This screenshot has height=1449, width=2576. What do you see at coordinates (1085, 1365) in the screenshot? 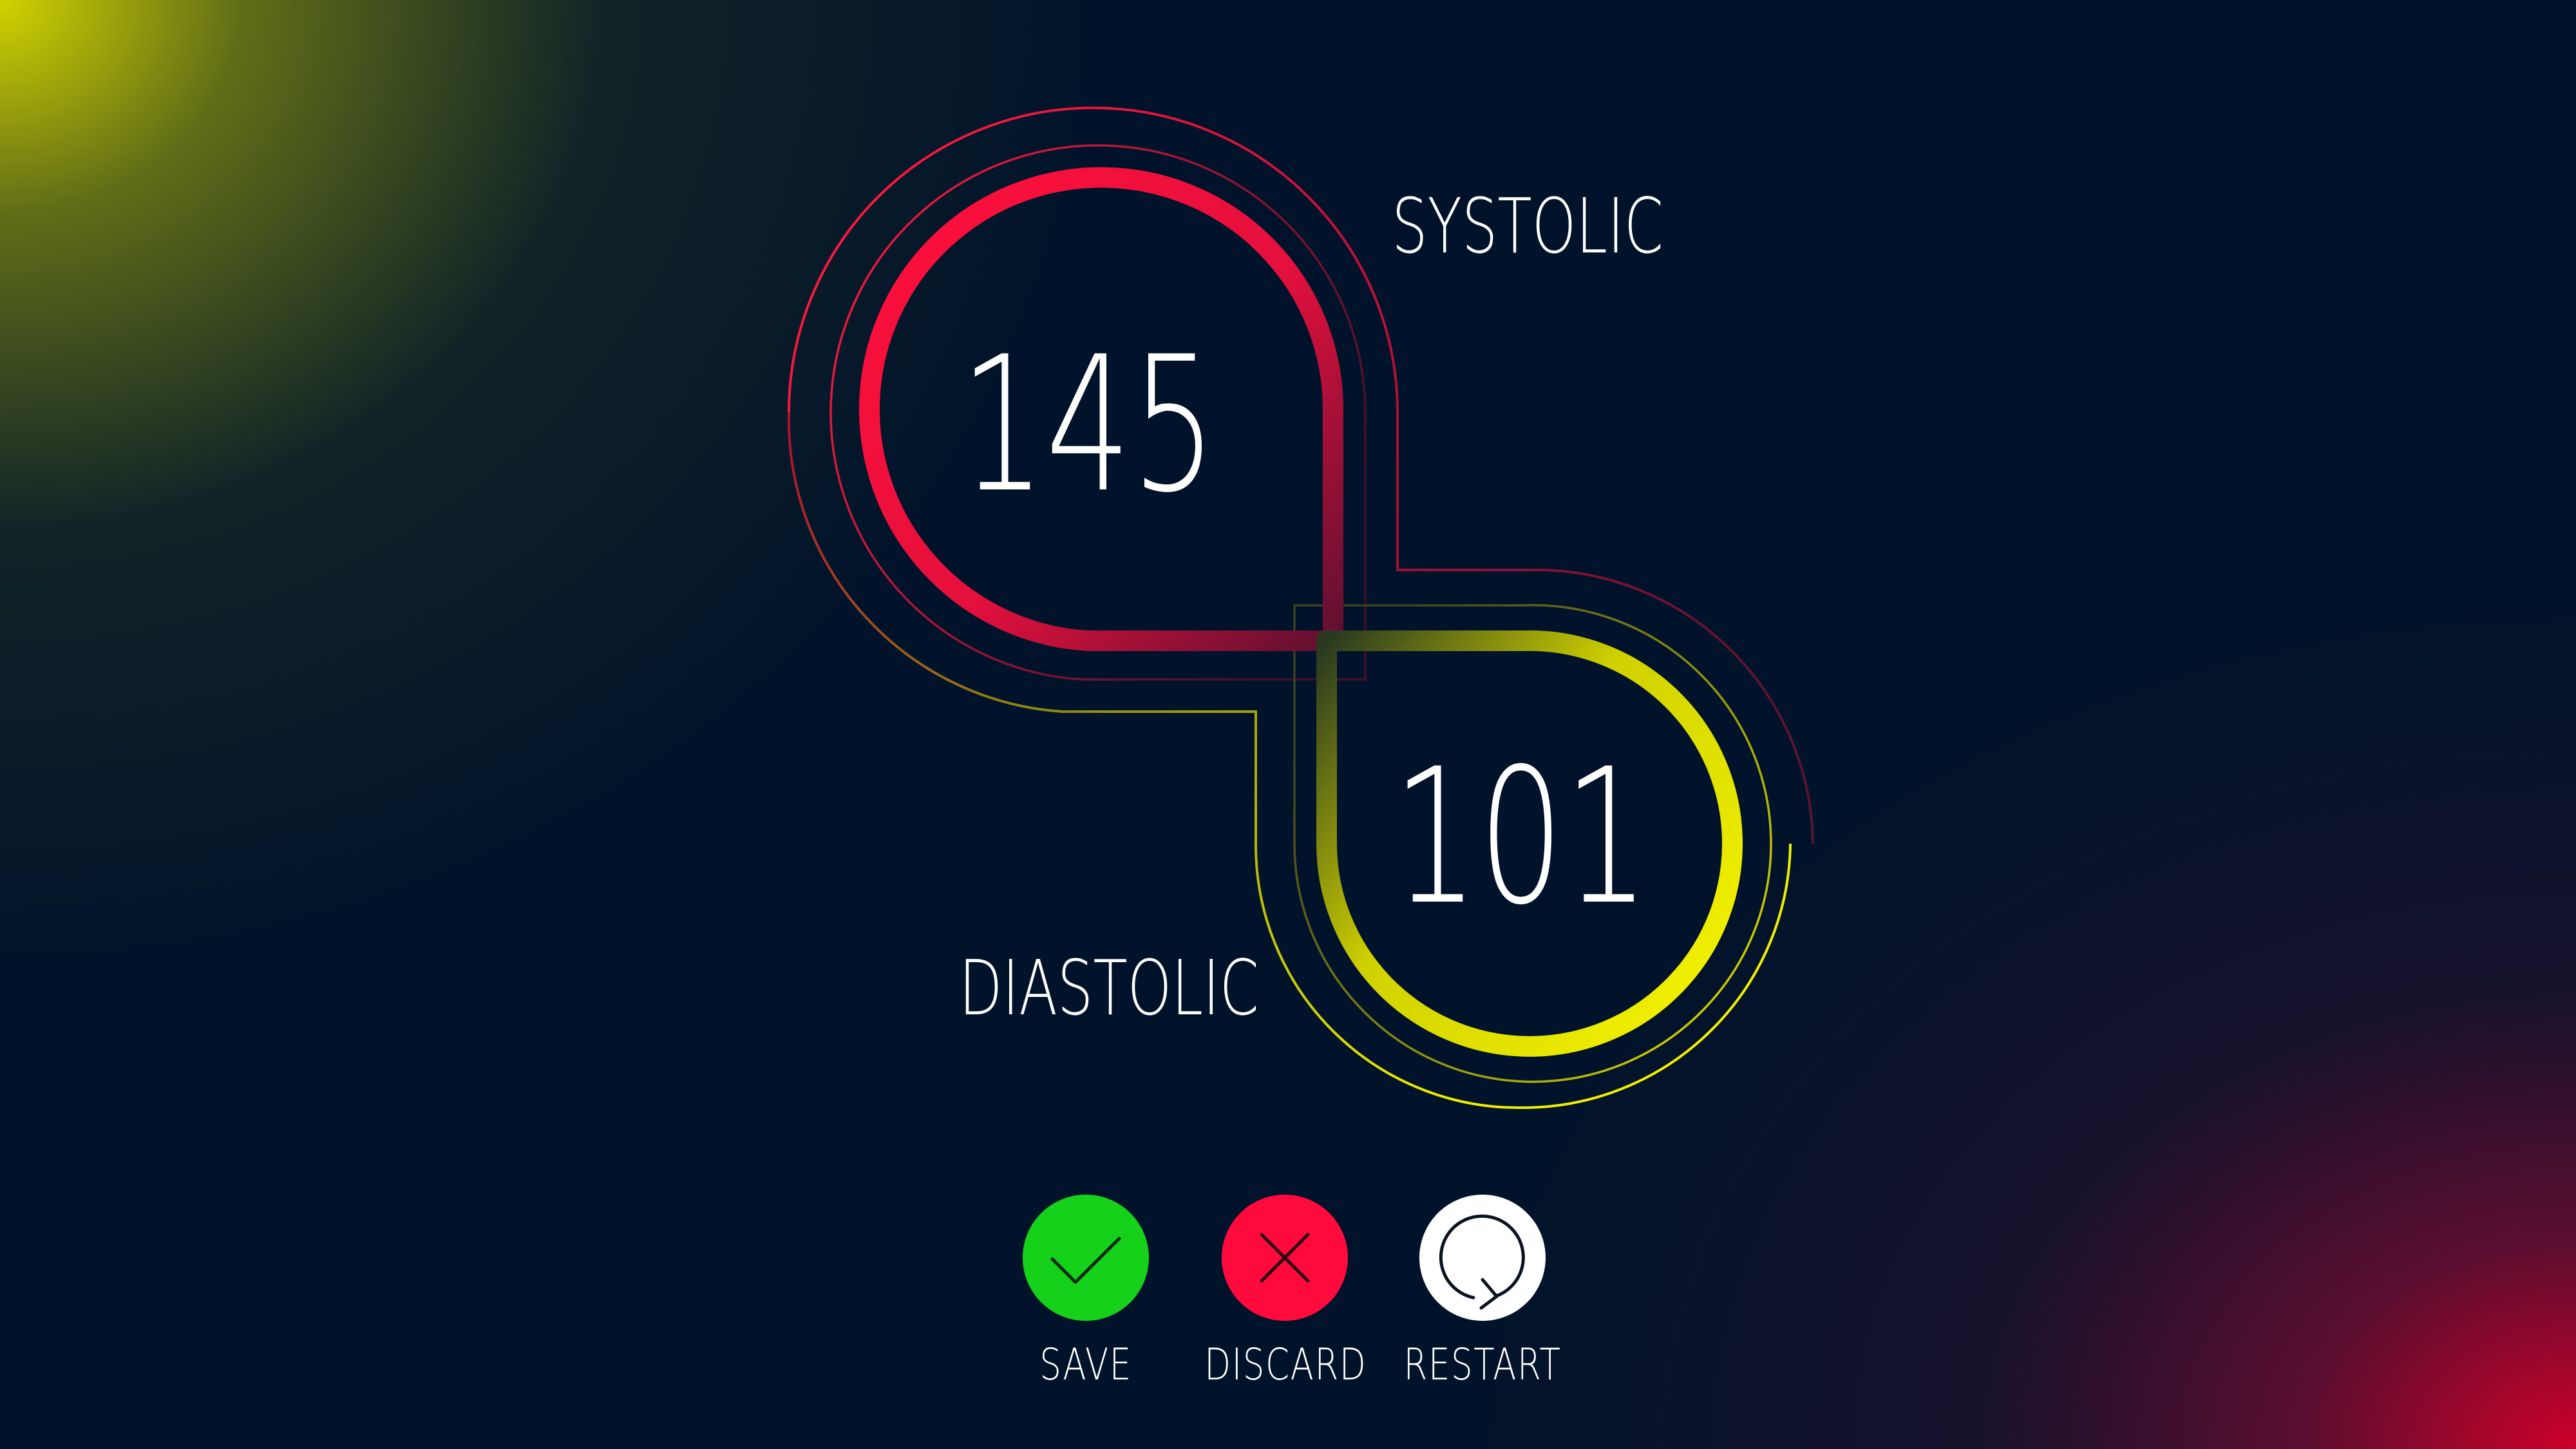
I see `save-label: SAVE` at bounding box center [1085, 1365].